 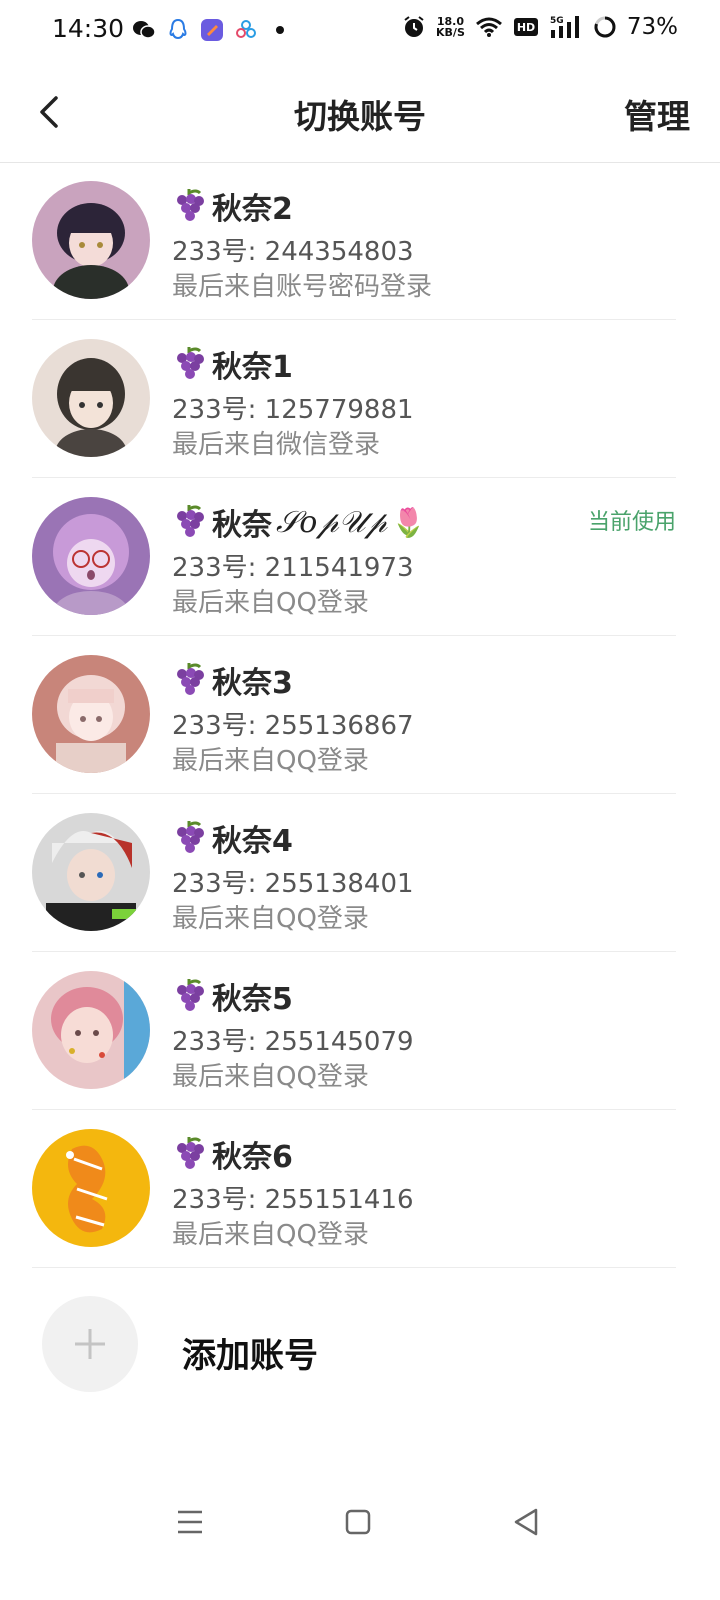 I want to click on network-speed-unit: KB/S, so click(x=450, y=32).